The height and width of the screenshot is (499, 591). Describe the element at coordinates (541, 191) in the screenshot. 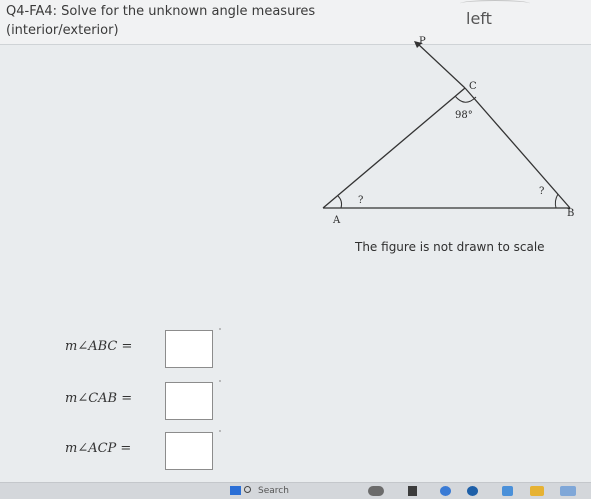

I see `angle-b-unknown: ?` at that location.